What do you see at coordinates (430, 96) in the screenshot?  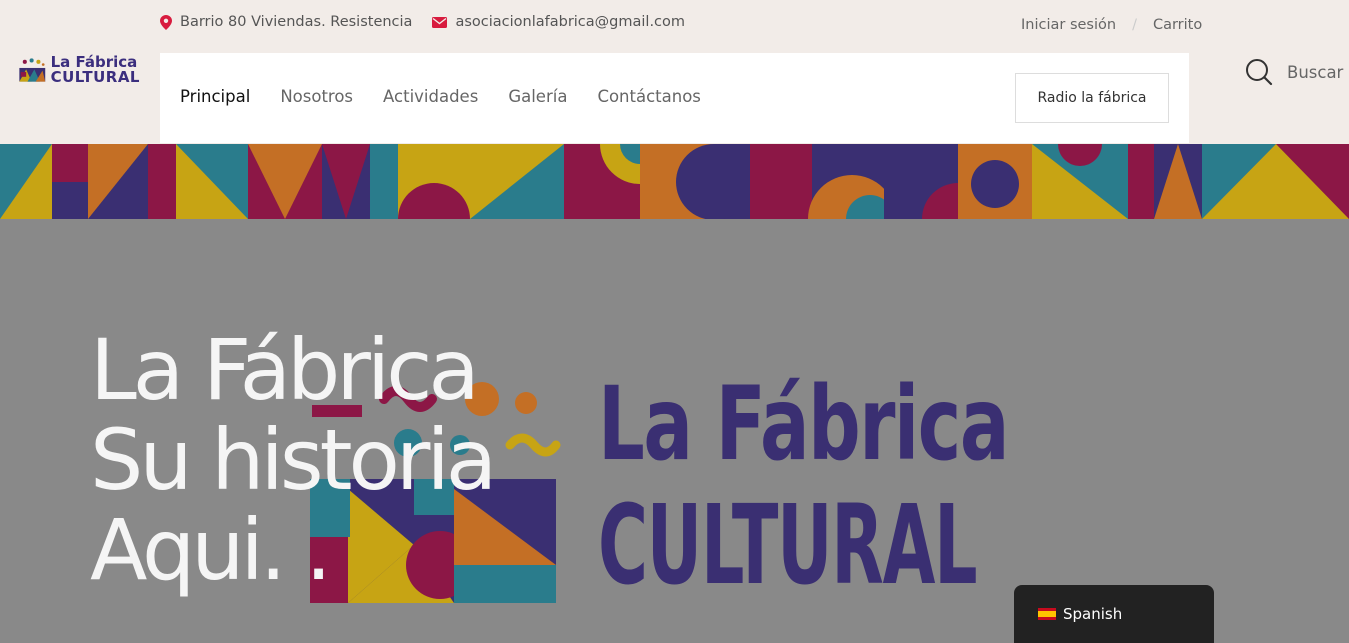 I see `nav-item-actividades: Actividades` at bounding box center [430, 96].